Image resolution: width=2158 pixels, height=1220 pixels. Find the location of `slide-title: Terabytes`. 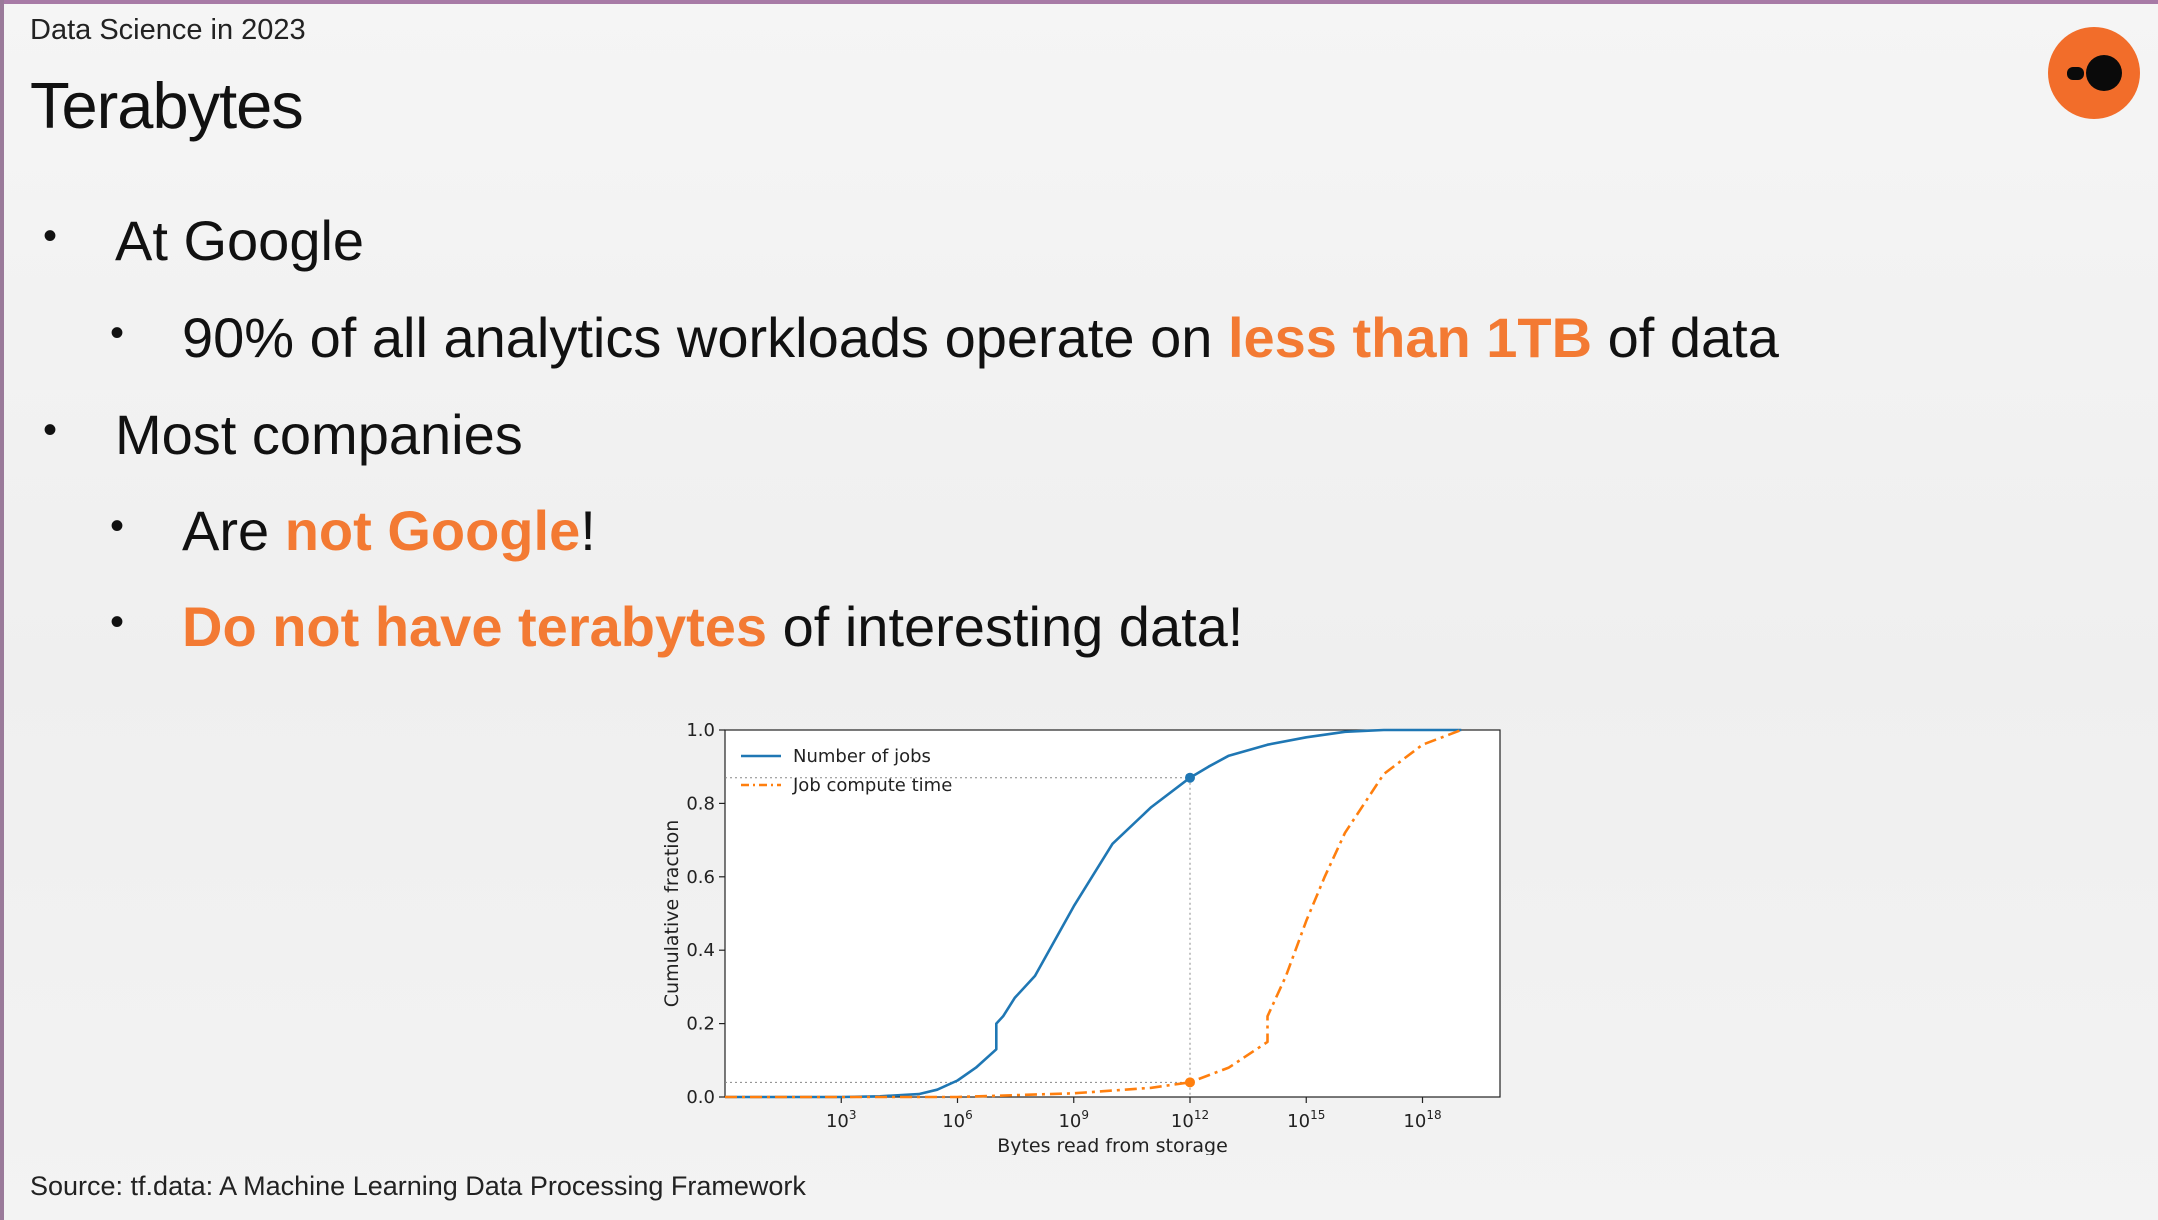

slide-title: Terabytes is located at coordinates (167, 105).